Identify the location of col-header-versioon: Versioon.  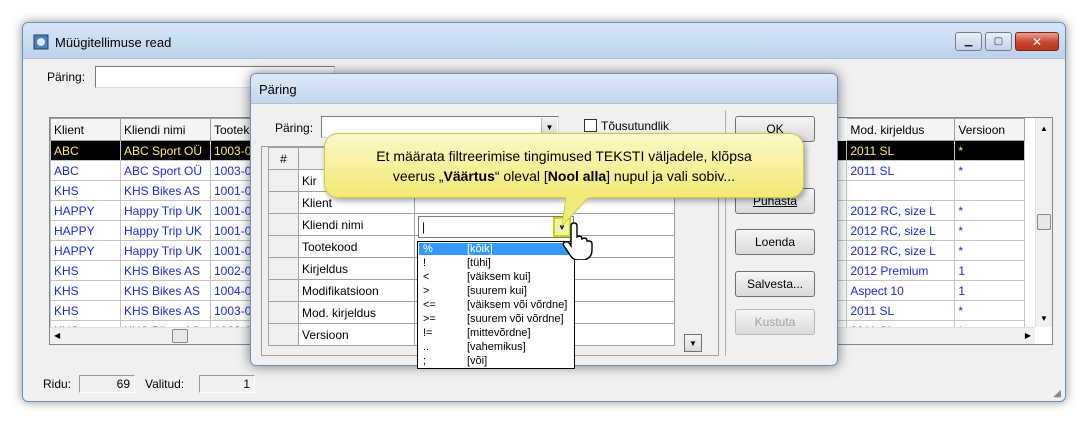
(990, 129).